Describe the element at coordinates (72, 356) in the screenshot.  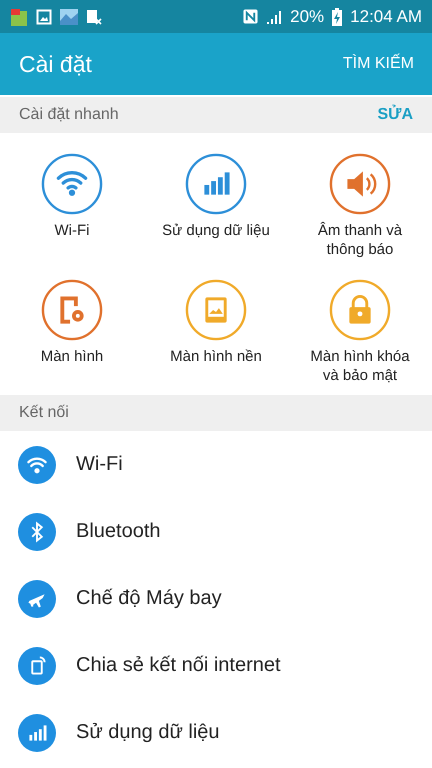
I see `tile-label: Màn hình` at that location.